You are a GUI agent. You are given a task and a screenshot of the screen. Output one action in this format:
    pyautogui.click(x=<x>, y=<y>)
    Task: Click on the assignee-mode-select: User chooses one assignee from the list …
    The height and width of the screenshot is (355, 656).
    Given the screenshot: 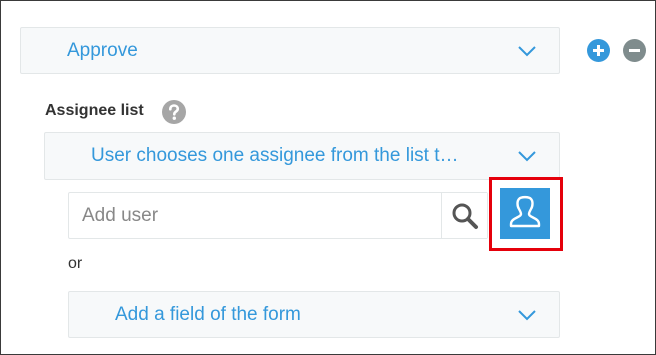 What is the action you would take?
    pyautogui.click(x=302, y=156)
    